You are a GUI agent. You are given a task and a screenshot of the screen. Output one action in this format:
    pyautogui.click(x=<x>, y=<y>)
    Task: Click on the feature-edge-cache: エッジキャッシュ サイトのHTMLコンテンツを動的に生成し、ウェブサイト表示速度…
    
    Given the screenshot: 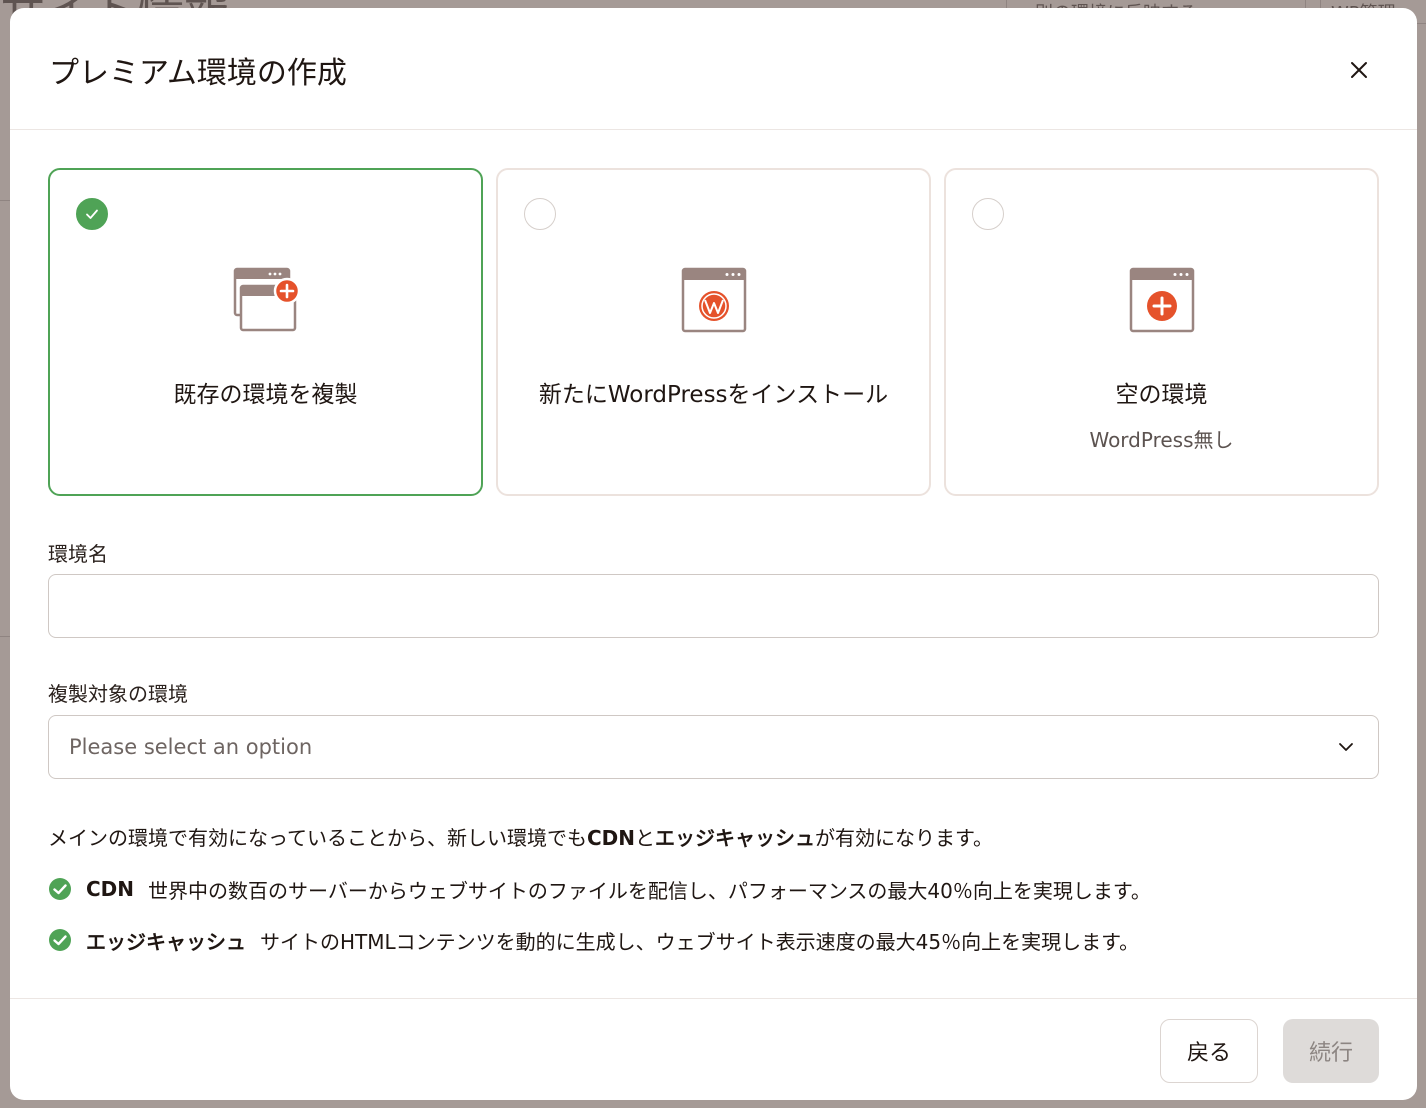 What is the action you would take?
    pyautogui.click(x=593, y=940)
    